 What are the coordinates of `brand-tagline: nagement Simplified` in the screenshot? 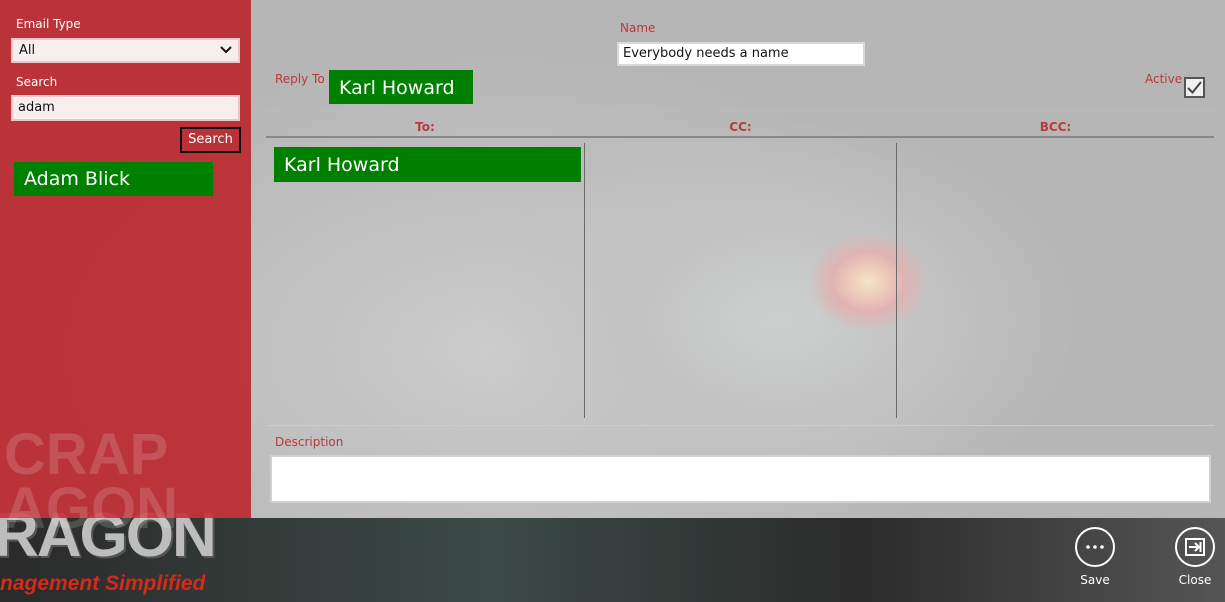 It's located at (103, 583).